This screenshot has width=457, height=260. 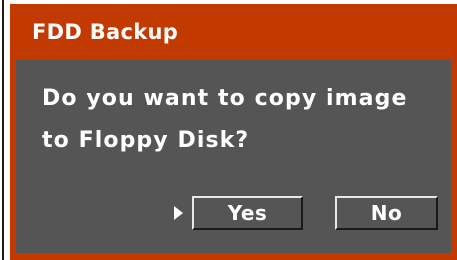 I want to click on background-edge-line, so click(x=3, y=130).